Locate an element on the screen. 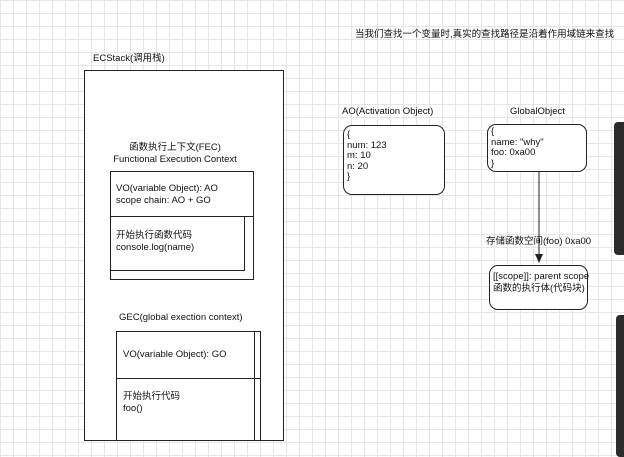  fec-title-en: Functional Execution Context is located at coordinates (175, 159).